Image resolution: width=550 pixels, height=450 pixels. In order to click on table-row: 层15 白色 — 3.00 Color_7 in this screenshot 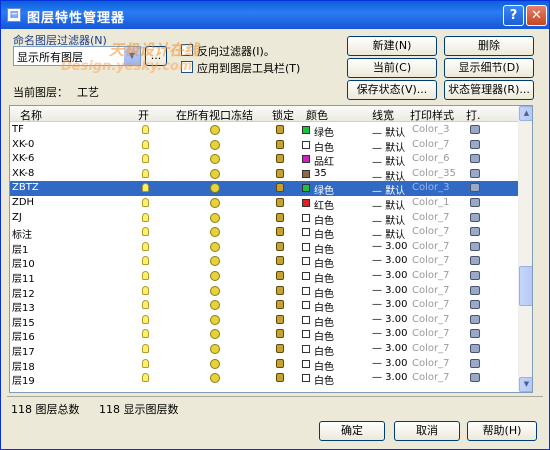, I will do `click(264, 321)`.